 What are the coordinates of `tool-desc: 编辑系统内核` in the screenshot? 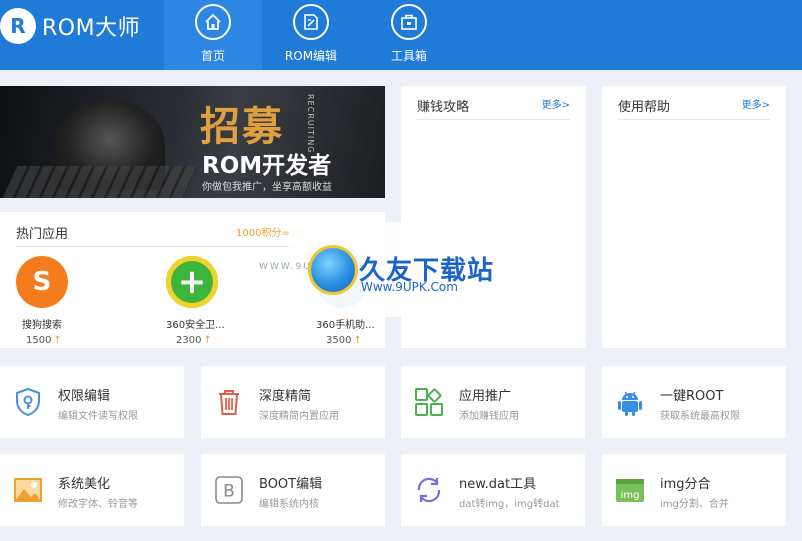 It's located at (289, 504).